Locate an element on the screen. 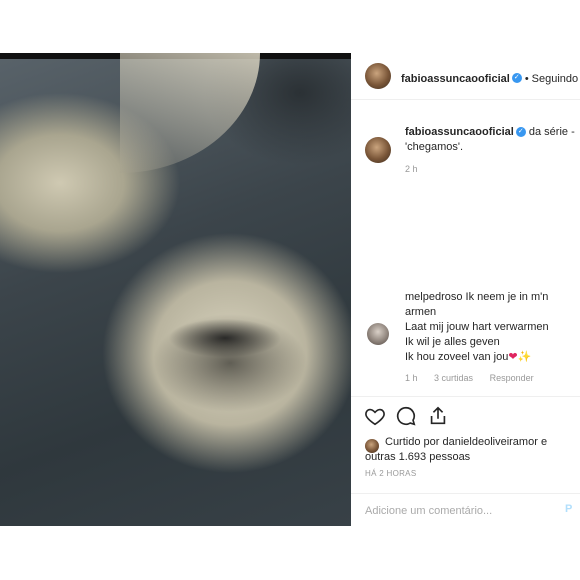 The height and width of the screenshot is (580, 580). comment-line: Ik hou zoveel van jou is located at coordinates (457, 357).